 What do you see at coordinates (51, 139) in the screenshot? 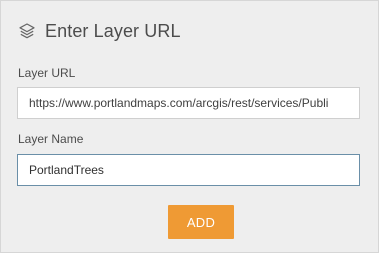
I see `layer-name-label: Layer Name` at bounding box center [51, 139].